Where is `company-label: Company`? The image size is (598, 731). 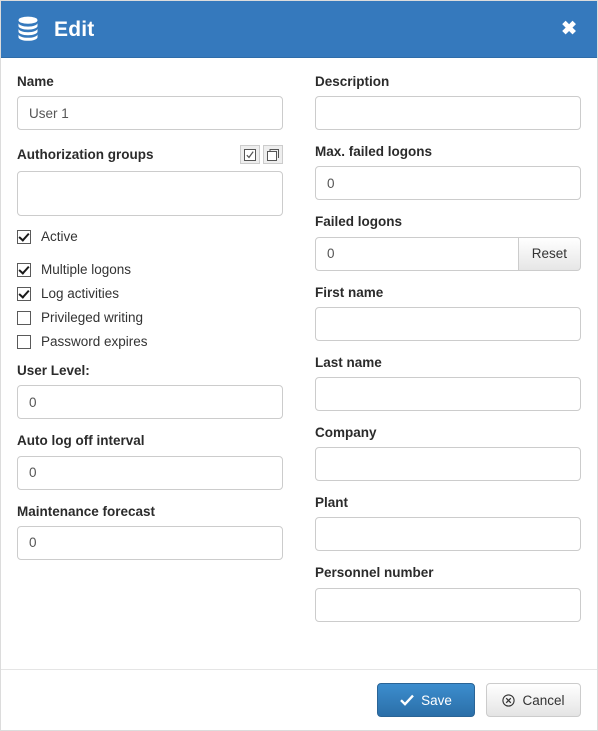
company-label: Company is located at coordinates (346, 432).